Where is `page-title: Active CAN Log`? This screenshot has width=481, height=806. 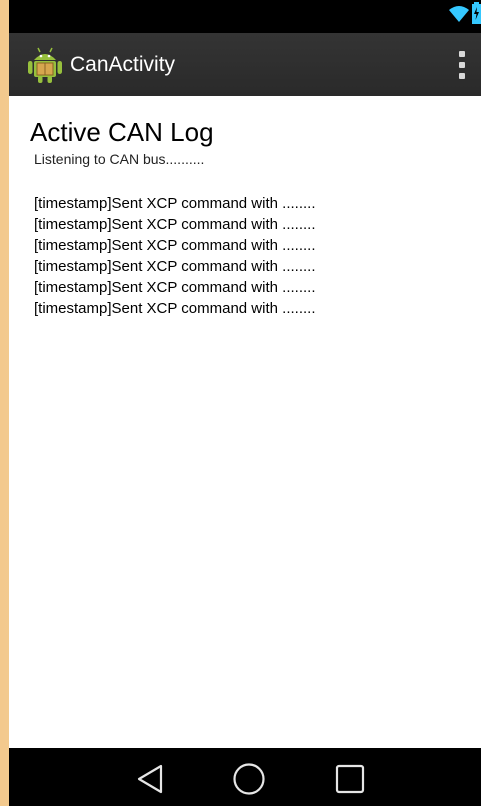
page-title: Active CAN Log is located at coordinates (122, 132).